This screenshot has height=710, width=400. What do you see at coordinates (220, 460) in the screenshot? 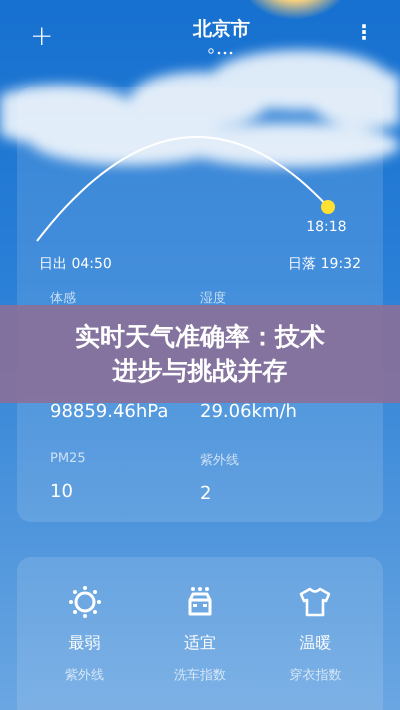
I see `detail-label: 紫外线` at bounding box center [220, 460].